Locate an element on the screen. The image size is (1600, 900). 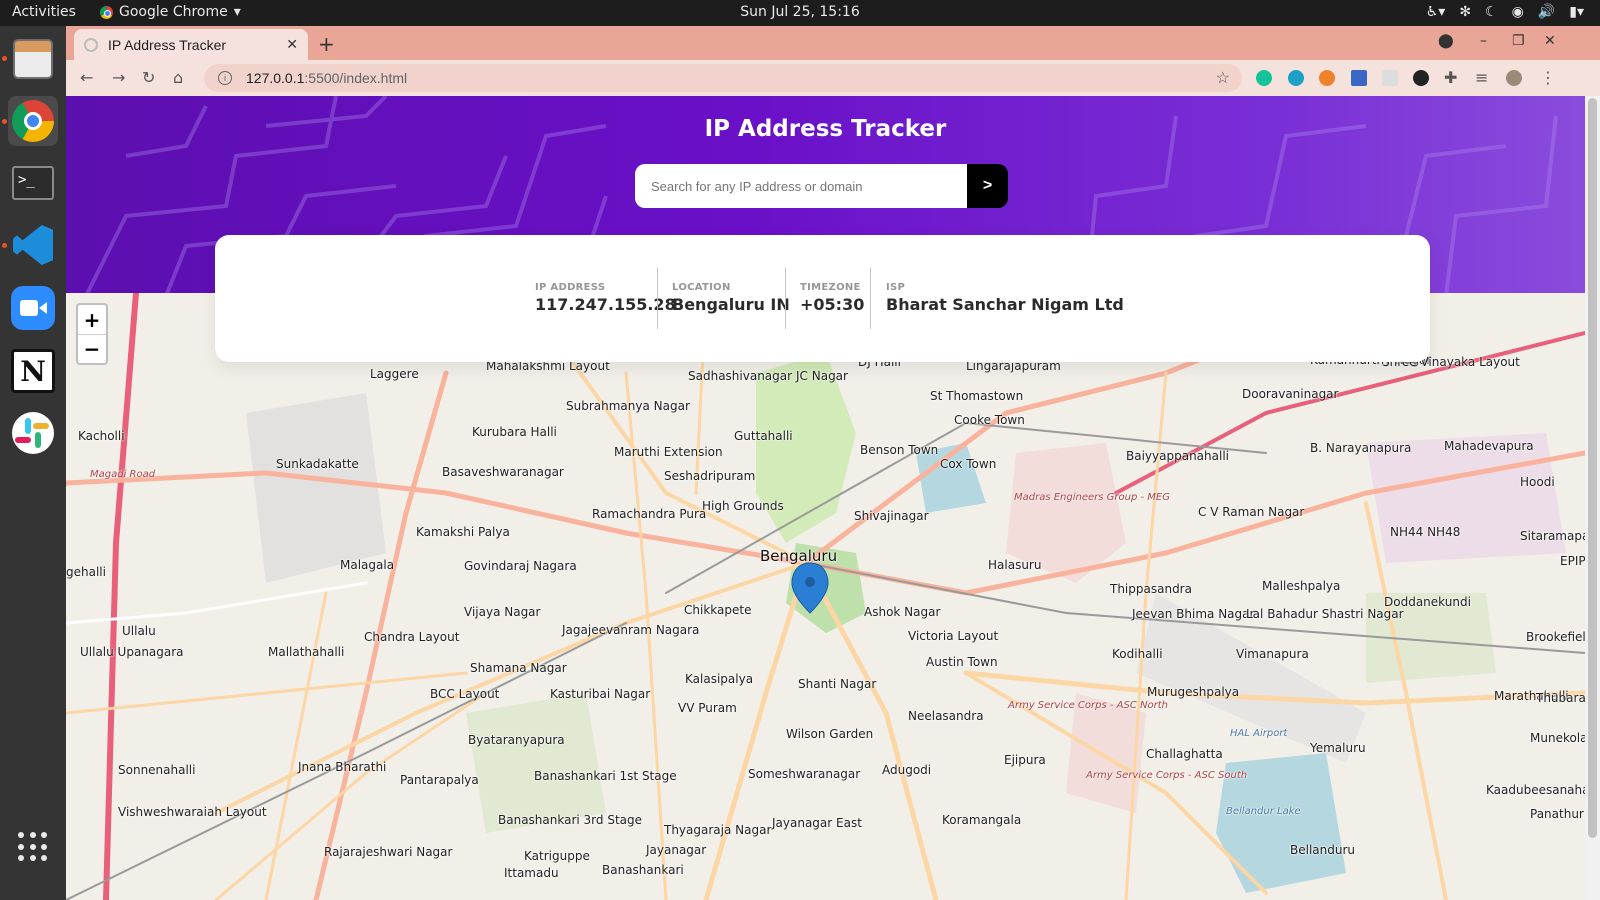
map-label: Govindaraj Nagara is located at coordinates (520, 566).